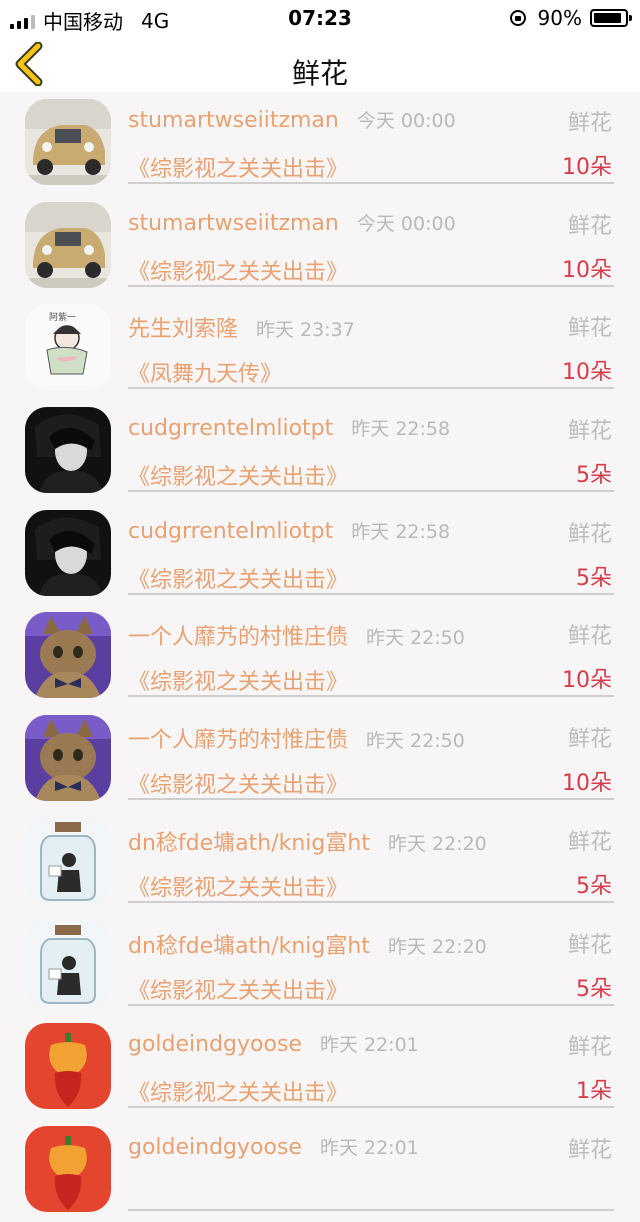 This screenshot has width=640, height=1222. I want to click on battery-icon, so click(611, 18).